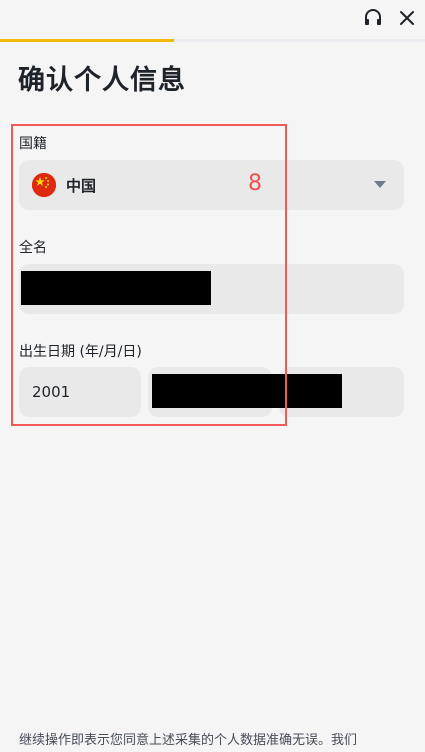 The image size is (425, 752). Describe the element at coordinates (87, 40) in the screenshot. I see `progress-bar-fill` at that location.